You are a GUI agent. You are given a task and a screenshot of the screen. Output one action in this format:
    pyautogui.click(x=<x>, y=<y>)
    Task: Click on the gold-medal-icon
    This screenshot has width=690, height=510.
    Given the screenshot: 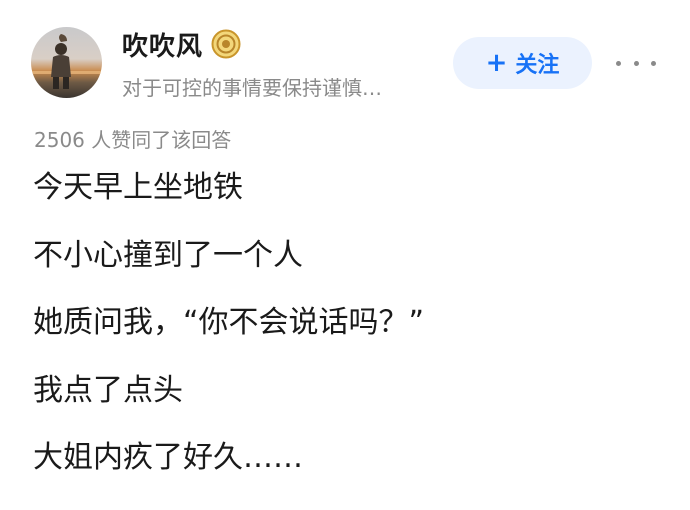 What is the action you would take?
    pyautogui.click(x=226, y=44)
    